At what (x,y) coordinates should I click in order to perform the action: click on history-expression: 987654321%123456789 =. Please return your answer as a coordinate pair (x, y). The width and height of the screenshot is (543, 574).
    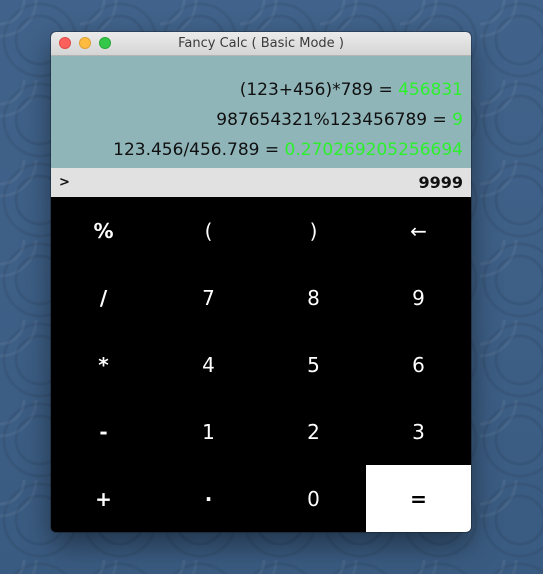
    Looking at the image, I should click on (334, 120).